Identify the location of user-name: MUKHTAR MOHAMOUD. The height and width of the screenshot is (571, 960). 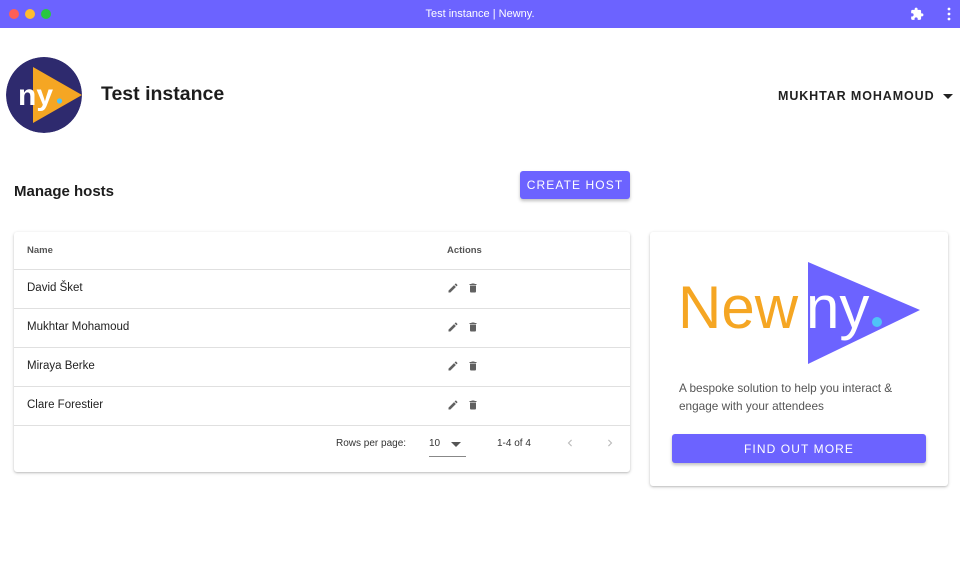
(856, 96).